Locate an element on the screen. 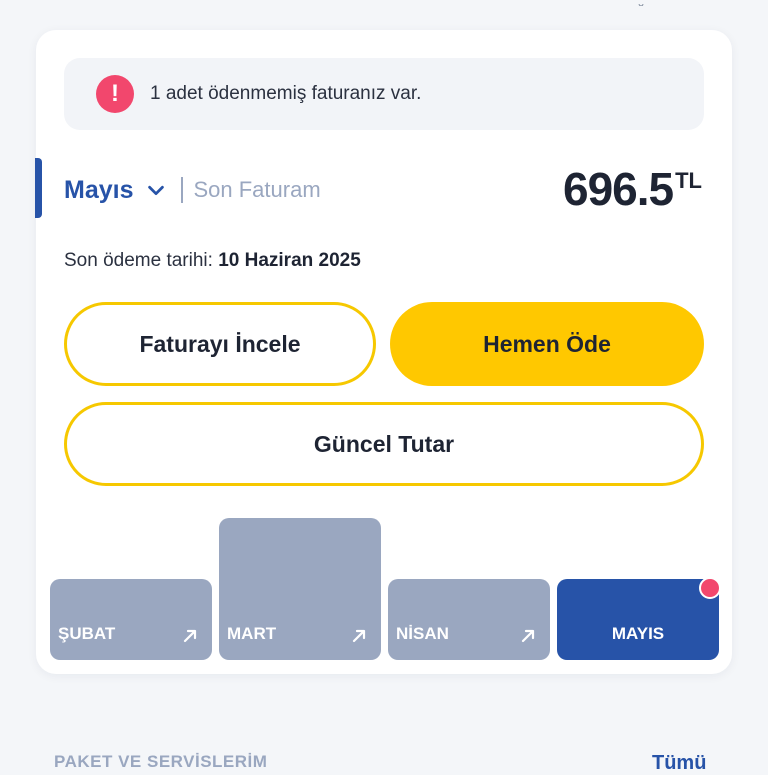 Image resolution: width=768 pixels, height=775 pixels. unpaid-alert: ! 1 adet ödenmemiş faturanız var. is located at coordinates (384, 94).